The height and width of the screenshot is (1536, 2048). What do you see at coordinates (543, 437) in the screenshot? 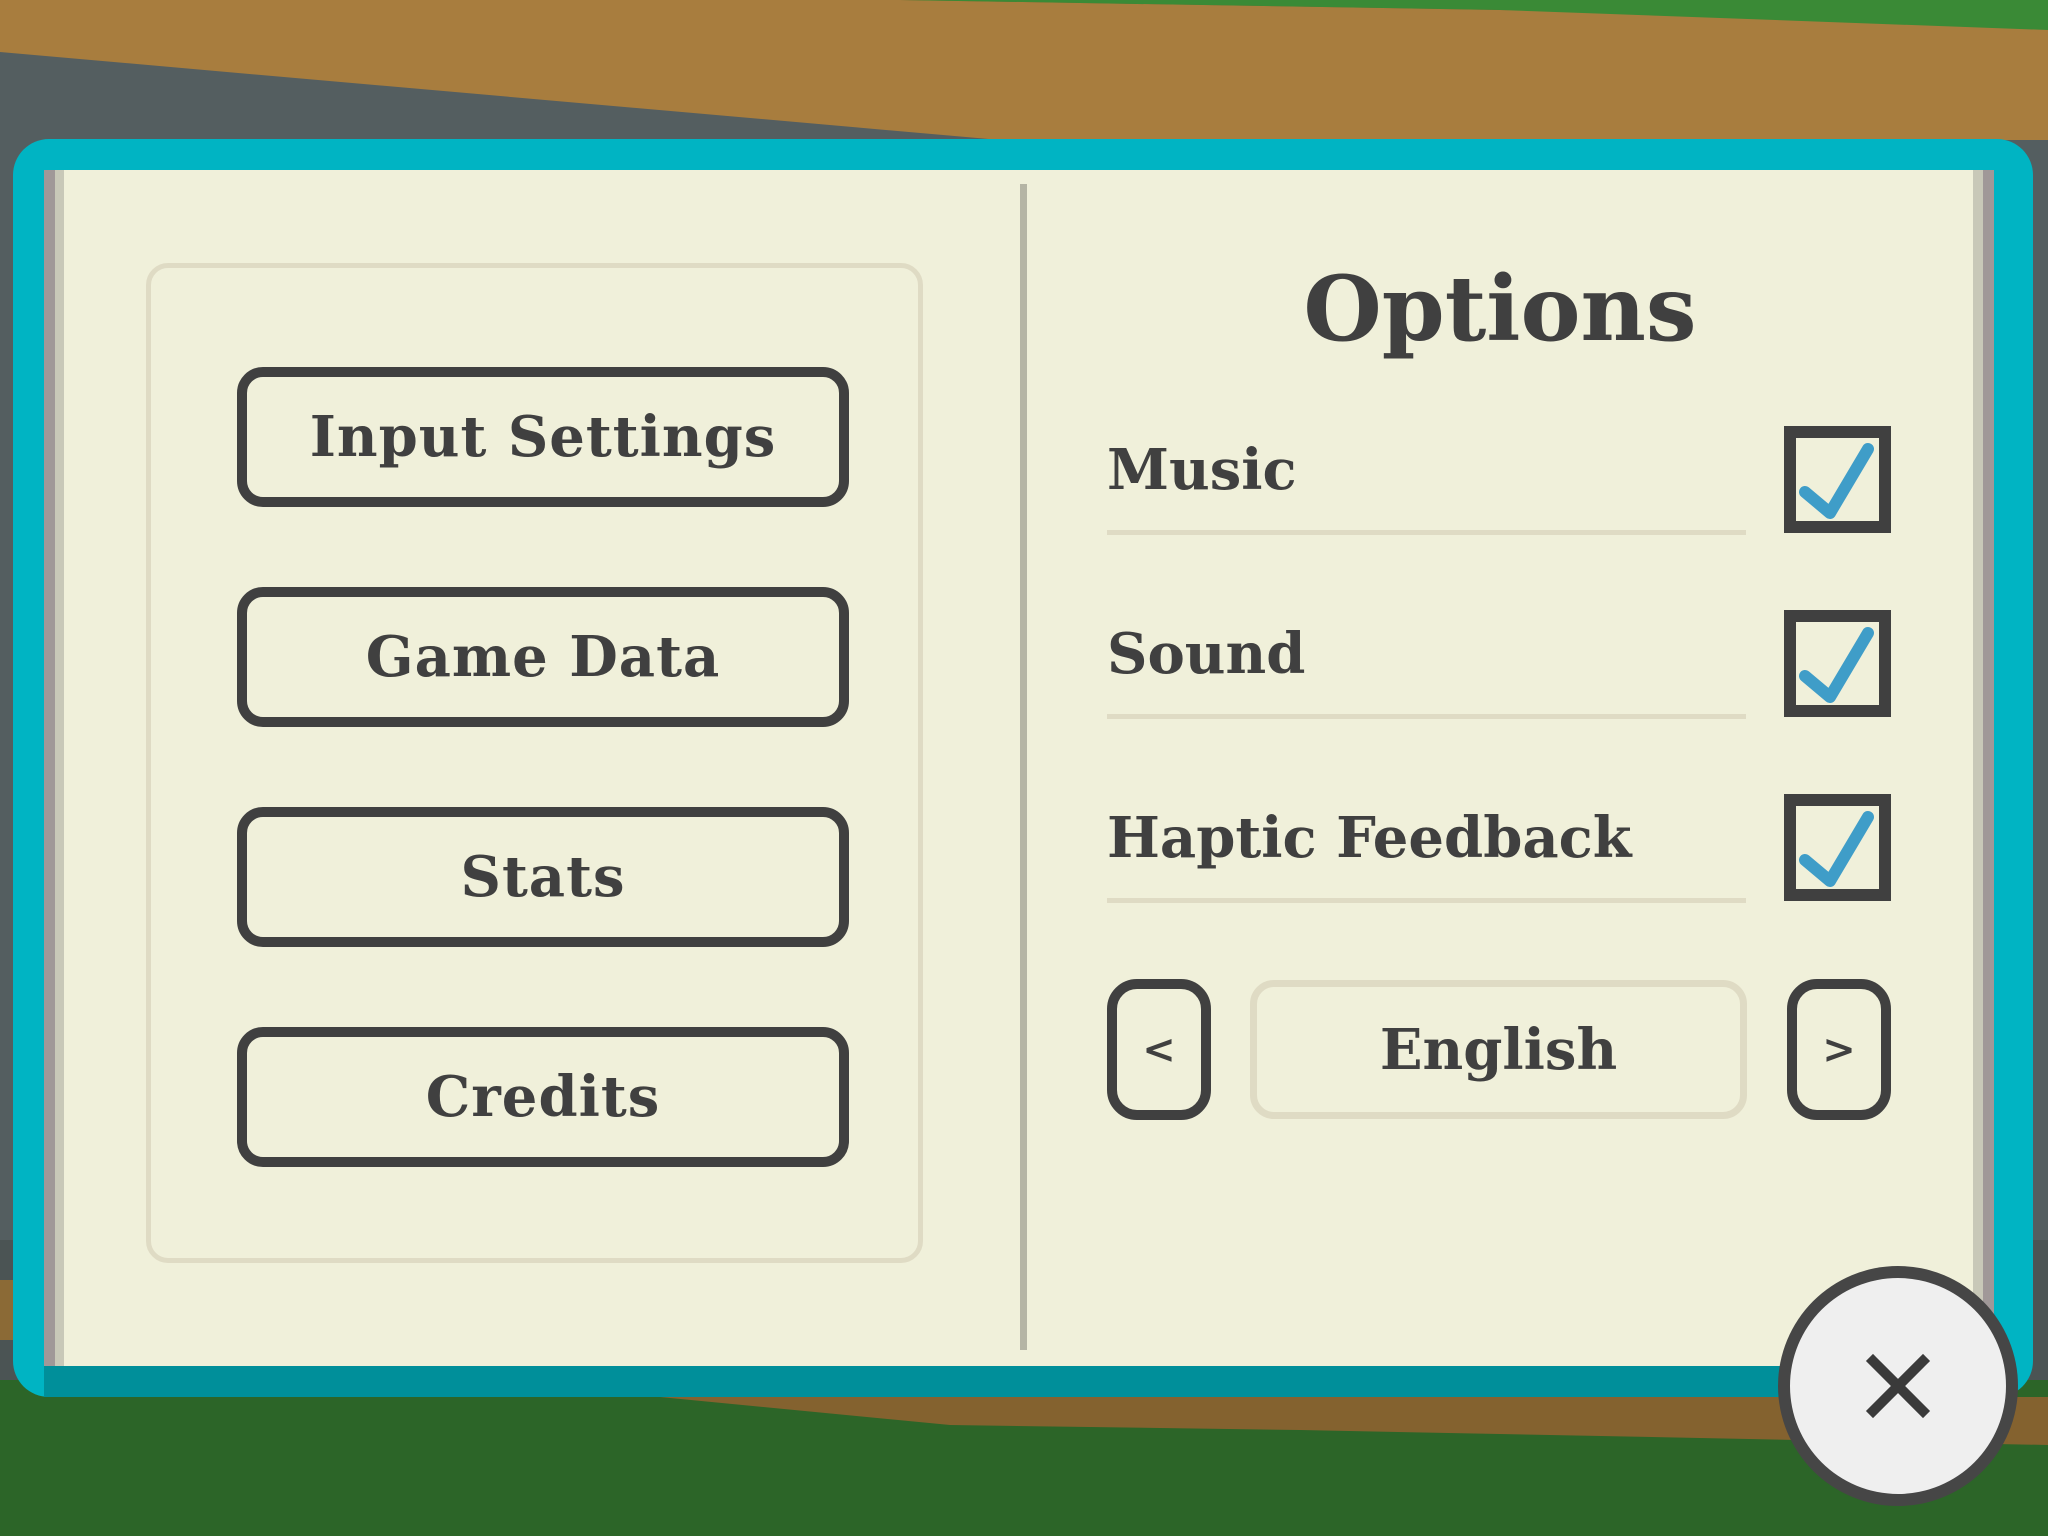
I see `input-settings-button: Input Settings` at bounding box center [543, 437].